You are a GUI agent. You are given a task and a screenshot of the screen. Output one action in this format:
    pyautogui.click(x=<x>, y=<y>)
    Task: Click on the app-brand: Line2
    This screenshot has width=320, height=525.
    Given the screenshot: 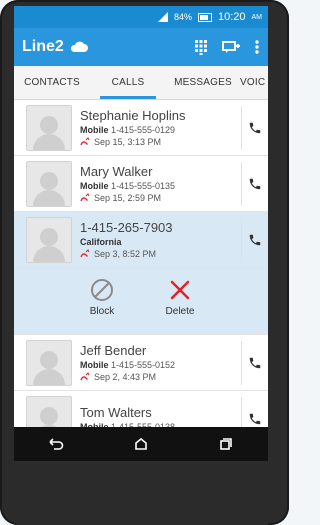 What is the action you would take?
    pyautogui.click(x=55, y=47)
    